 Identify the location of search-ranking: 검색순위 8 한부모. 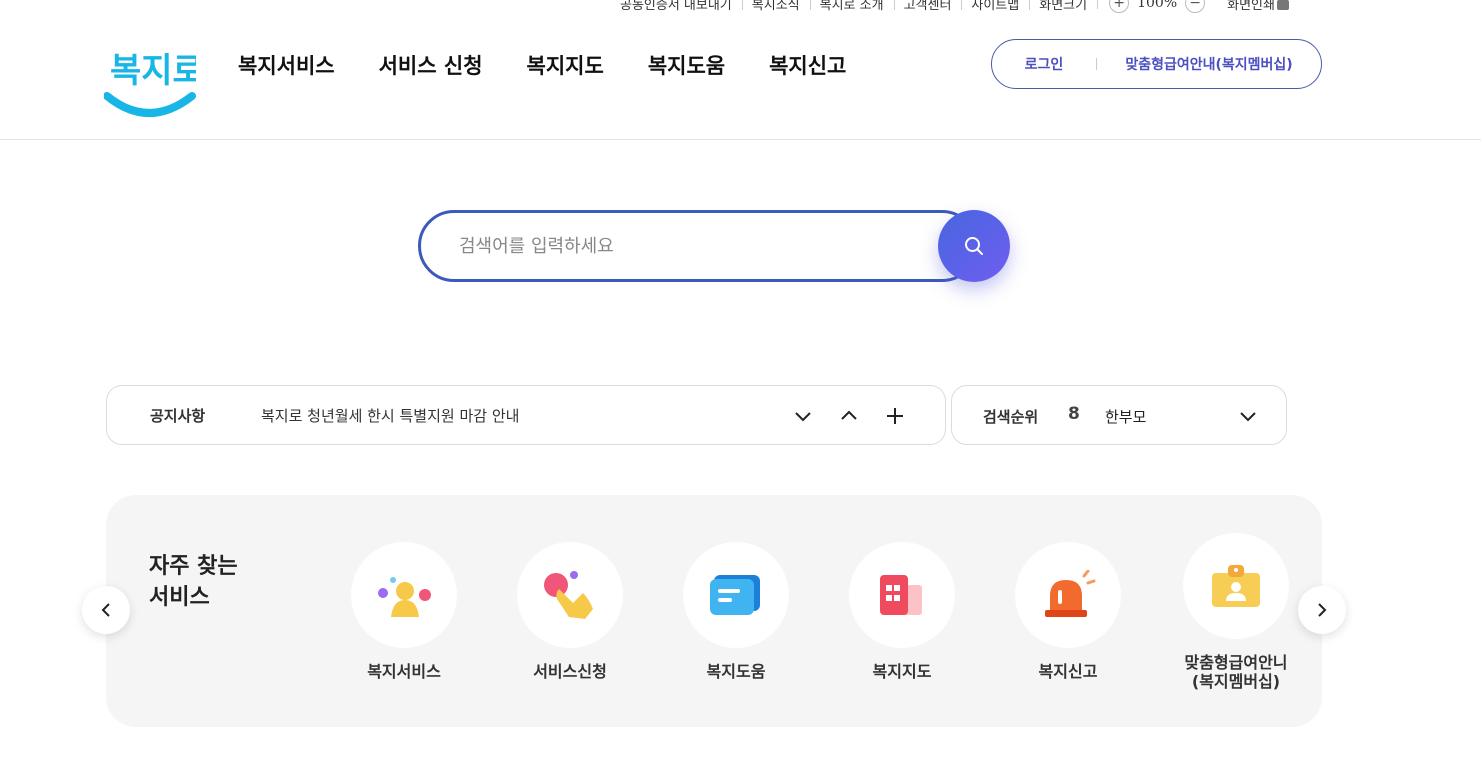
(1119, 415).